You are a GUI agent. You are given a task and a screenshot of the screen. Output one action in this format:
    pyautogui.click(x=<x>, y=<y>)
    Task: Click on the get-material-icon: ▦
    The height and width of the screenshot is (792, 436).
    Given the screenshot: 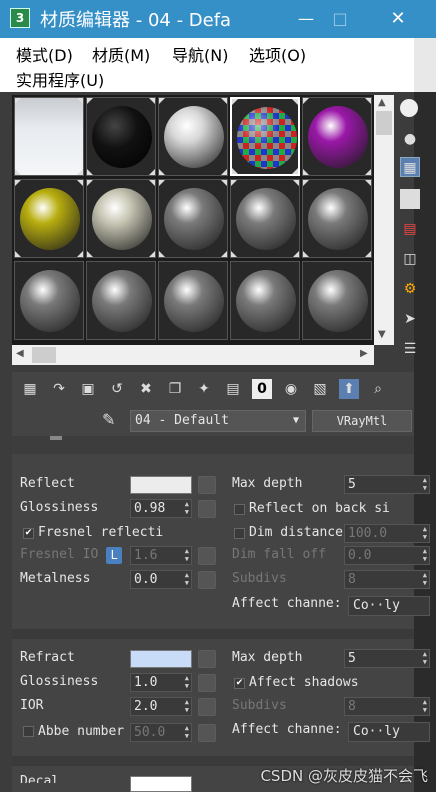 What is the action you would take?
    pyautogui.click(x=30, y=389)
    